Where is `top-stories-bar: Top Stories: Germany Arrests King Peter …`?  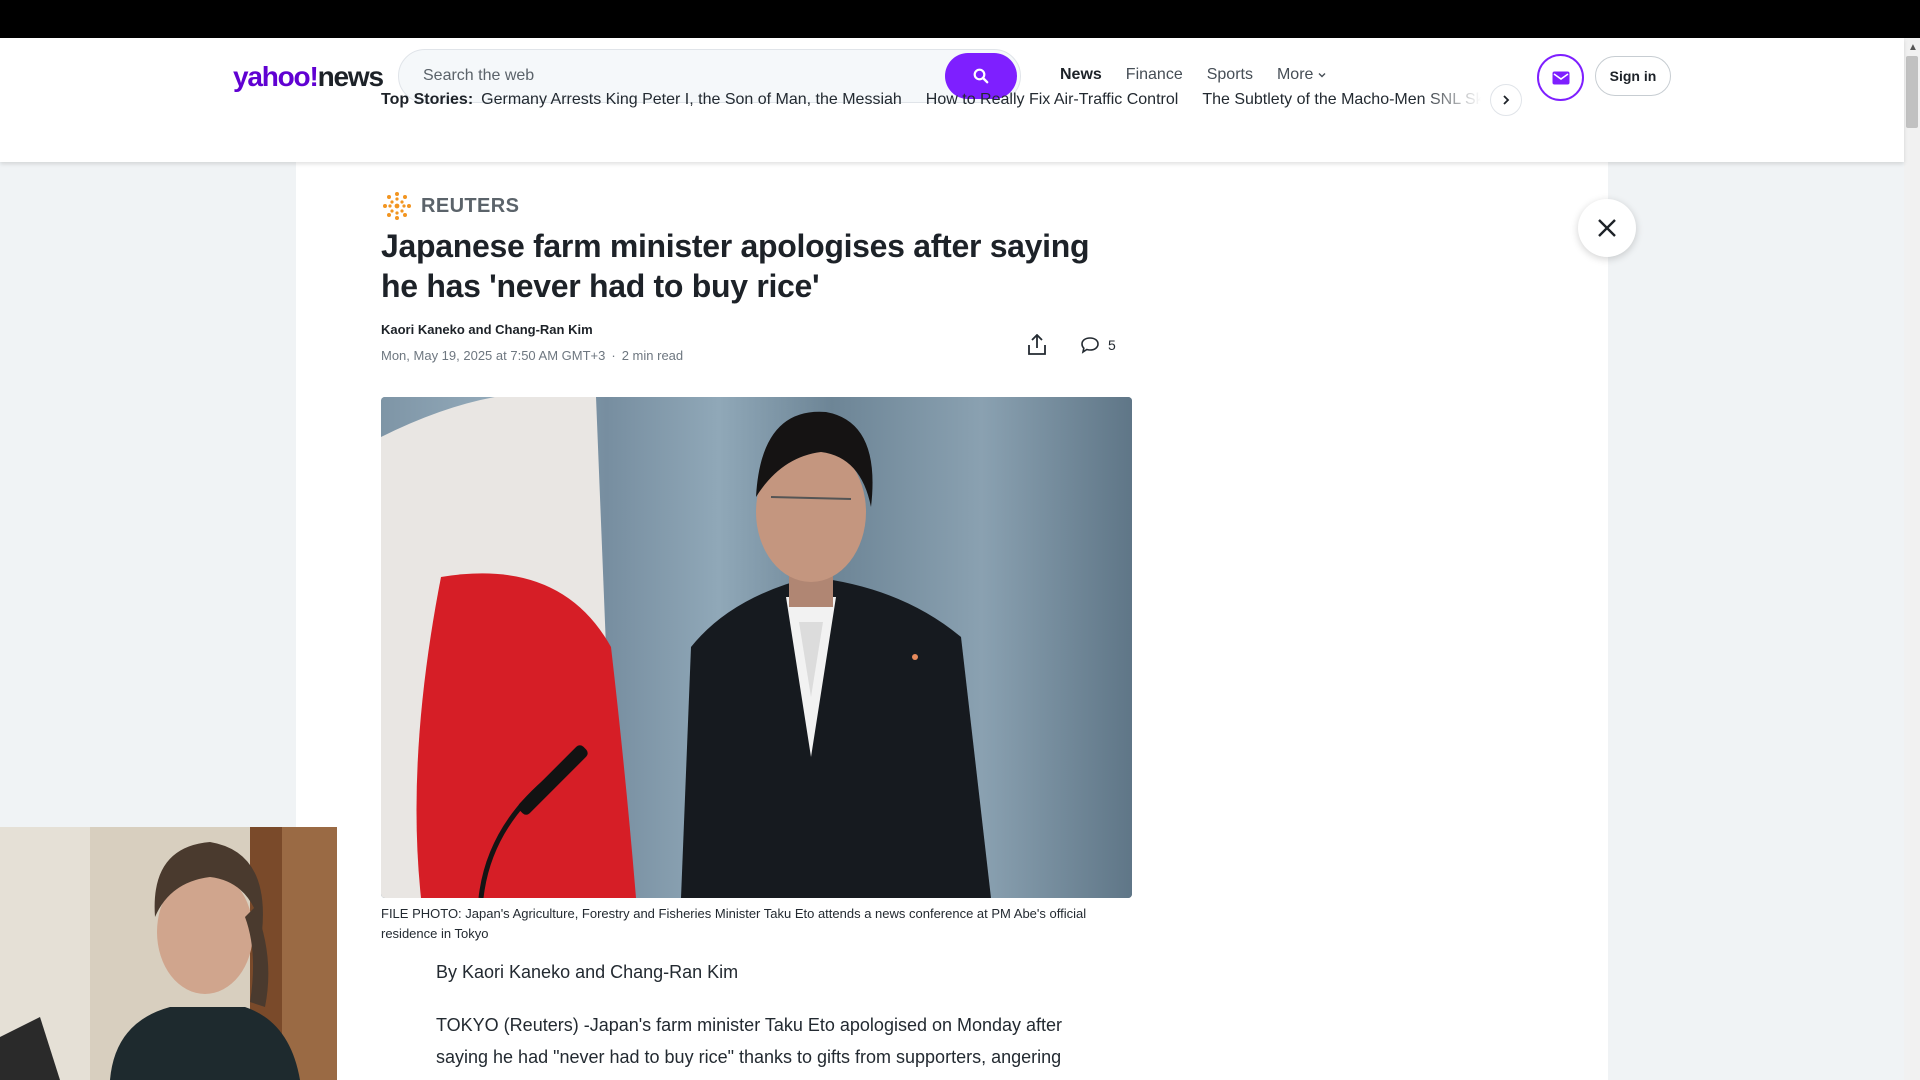
top-stories-bar: Top Stories: Germany Arrests King Peter … is located at coordinates (931, 100).